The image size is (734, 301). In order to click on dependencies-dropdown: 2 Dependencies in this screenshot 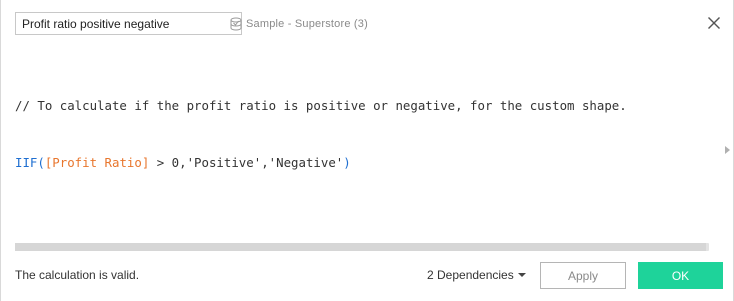, I will do `click(476, 275)`.